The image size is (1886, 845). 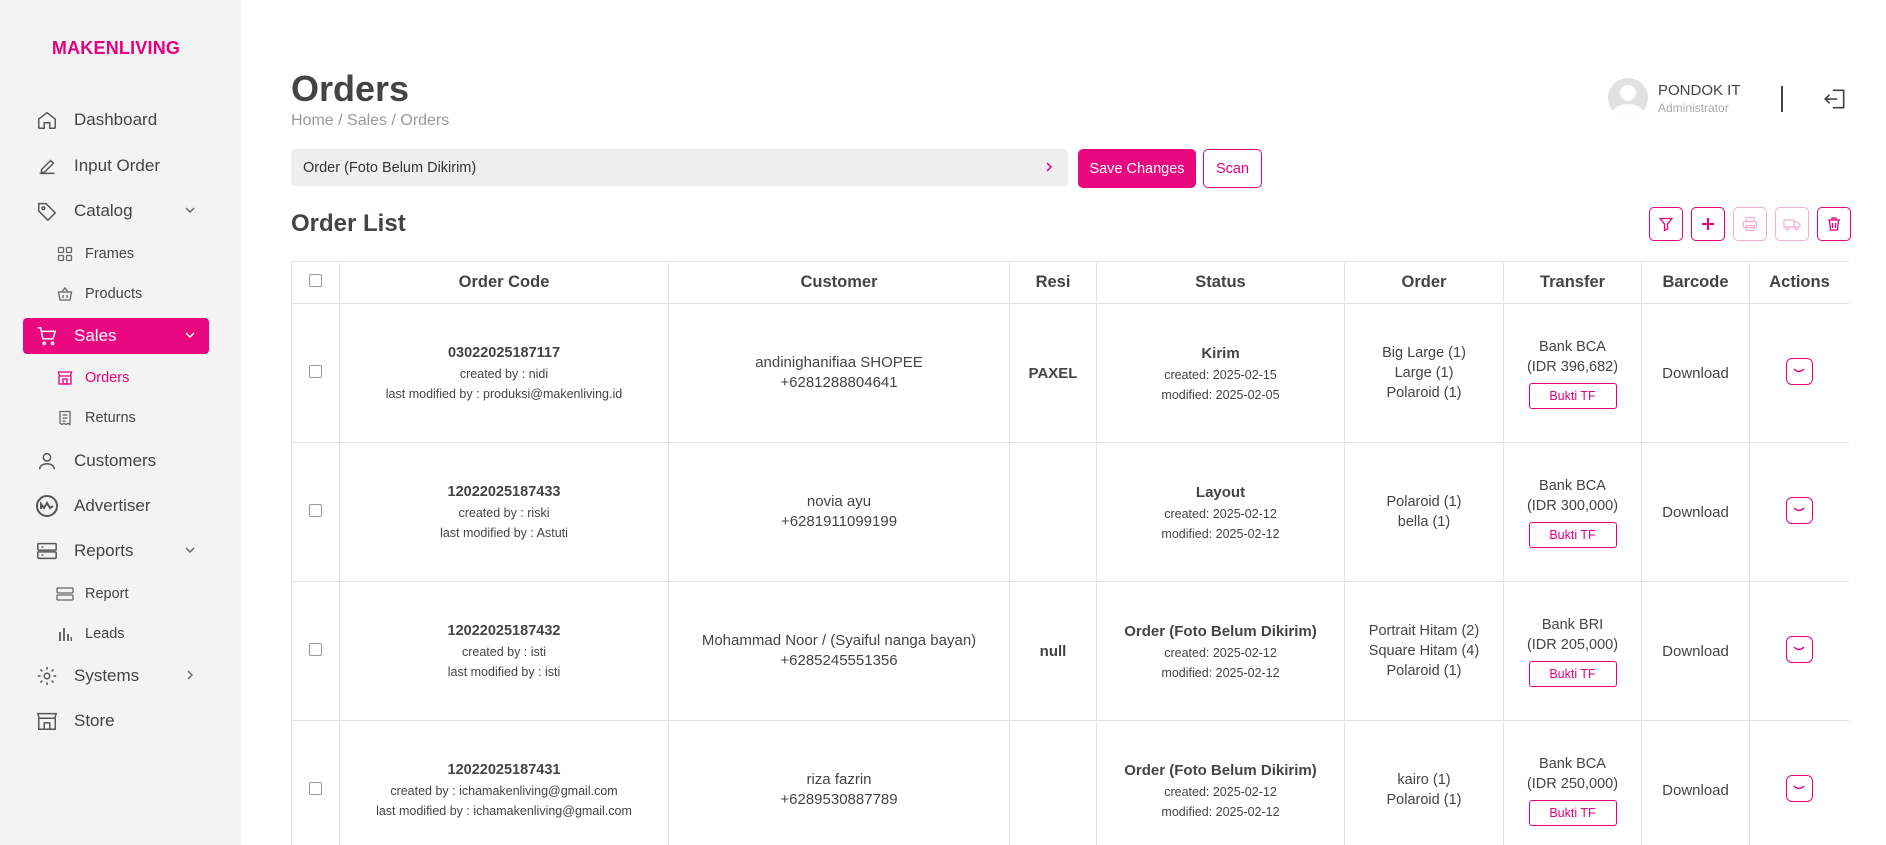 What do you see at coordinates (104, 550) in the screenshot?
I see `sidebar-item-label: Reports` at bounding box center [104, 550].